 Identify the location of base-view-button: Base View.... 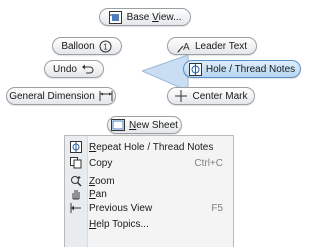
(145, 17).